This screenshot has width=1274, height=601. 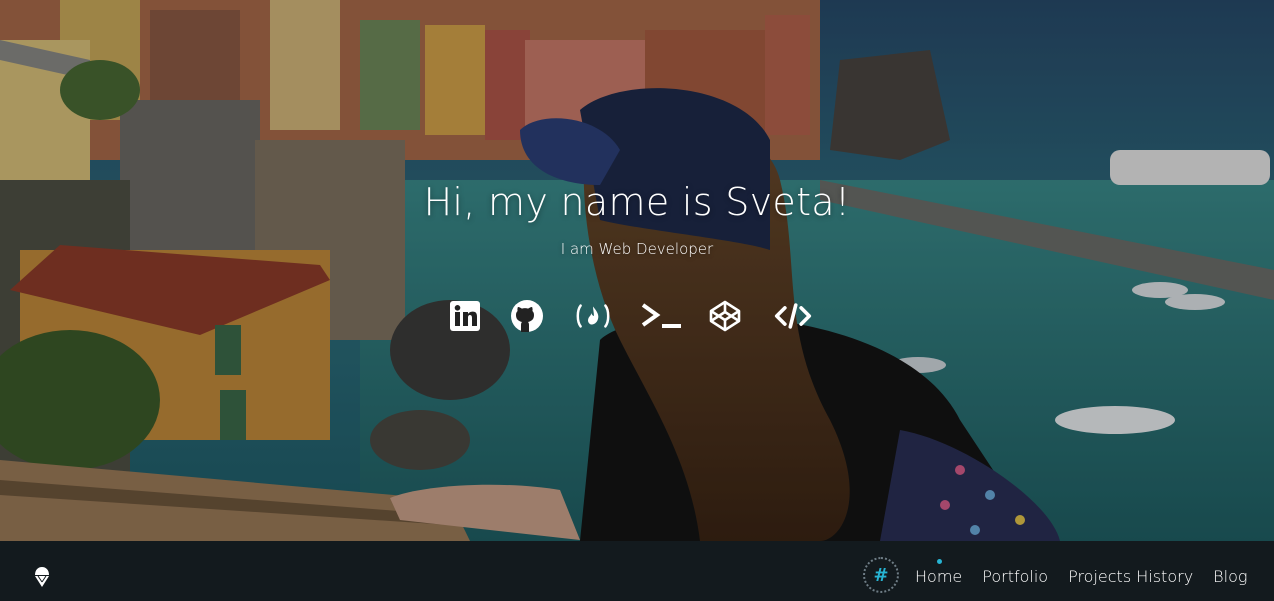 I want to click on hash-icon: #, so click(x=881, y=575).